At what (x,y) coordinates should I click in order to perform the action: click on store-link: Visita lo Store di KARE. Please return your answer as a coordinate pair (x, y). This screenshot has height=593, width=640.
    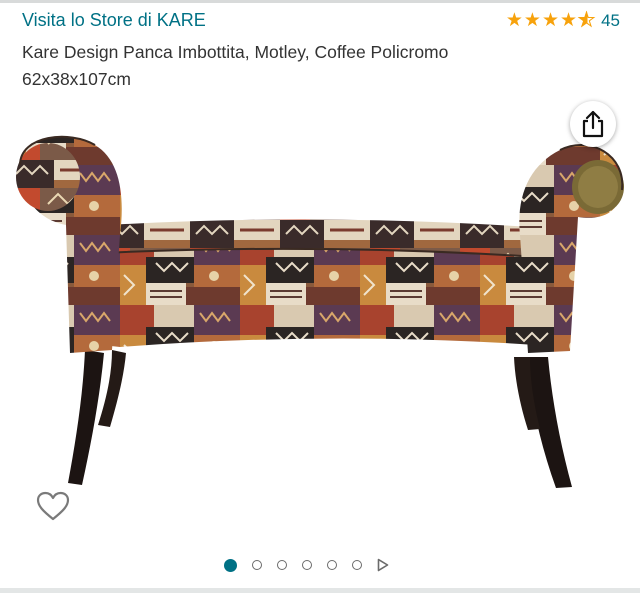
    Looking at the image, I should click on (114, 20).